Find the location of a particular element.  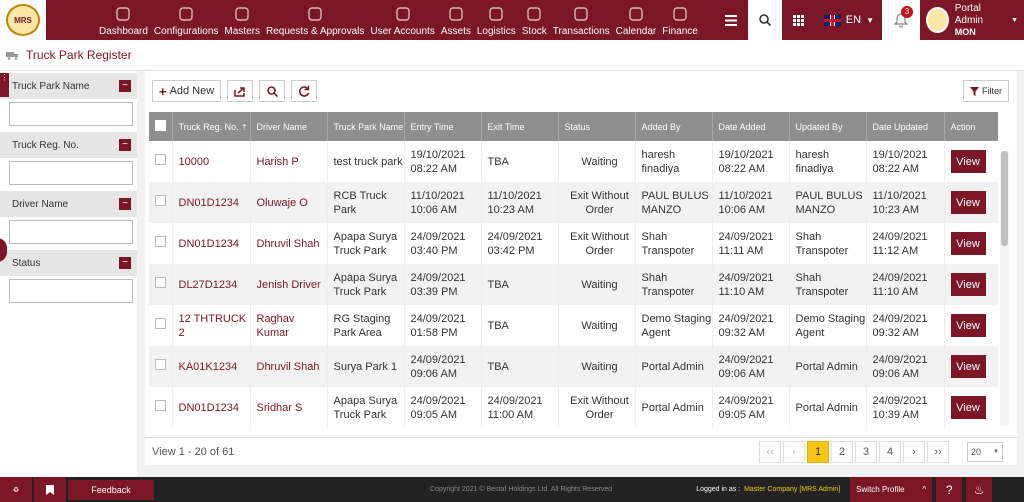

nav-item-requests-approvals: Requests & Approvals is located at coordinates (315, 20).